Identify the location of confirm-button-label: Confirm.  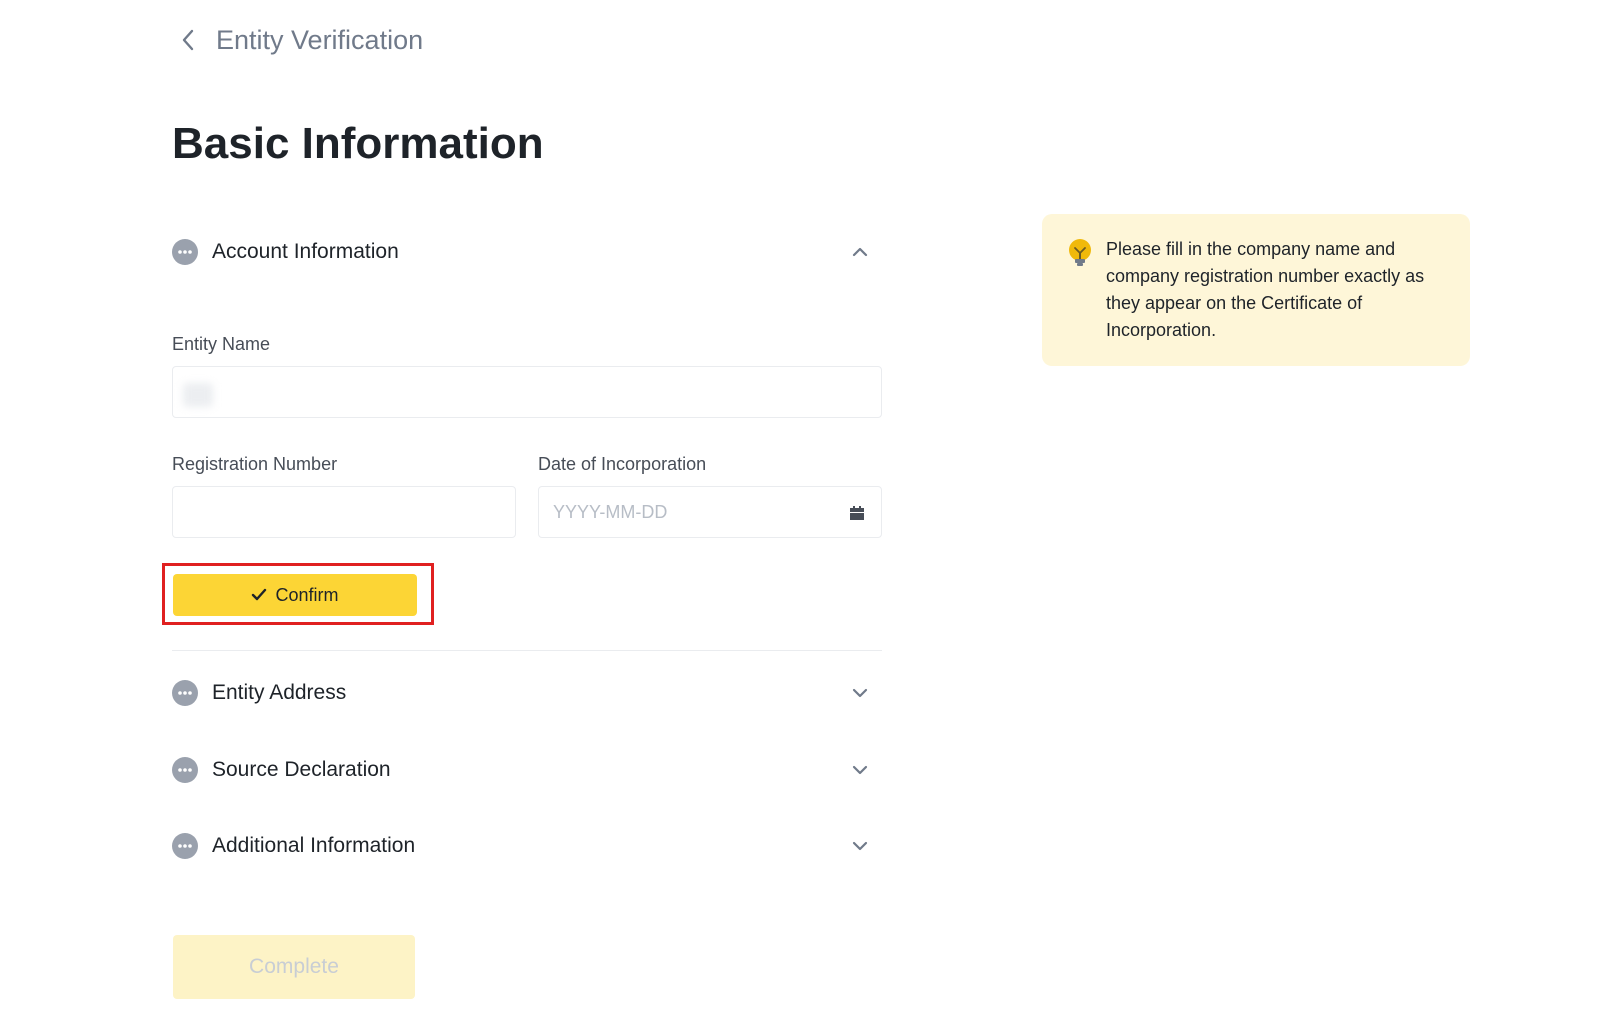
(307, 594).